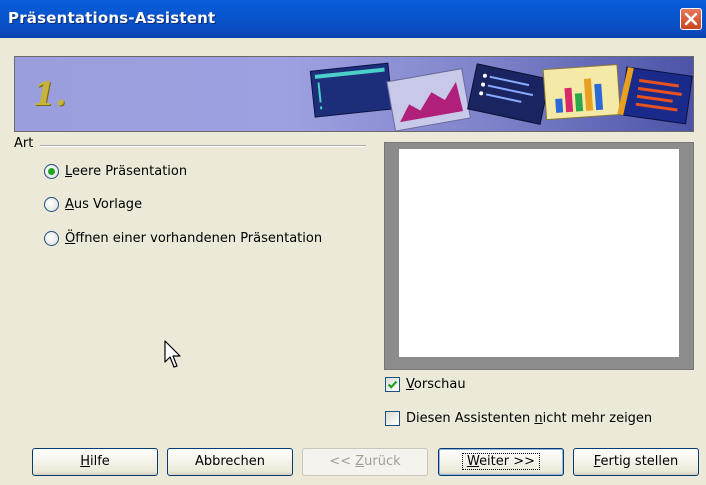  What do you see at coordinates (436, 384) in the screenshot?
I see `preview-checkbox-label: Vorschau` at bounding box center [436, 384].